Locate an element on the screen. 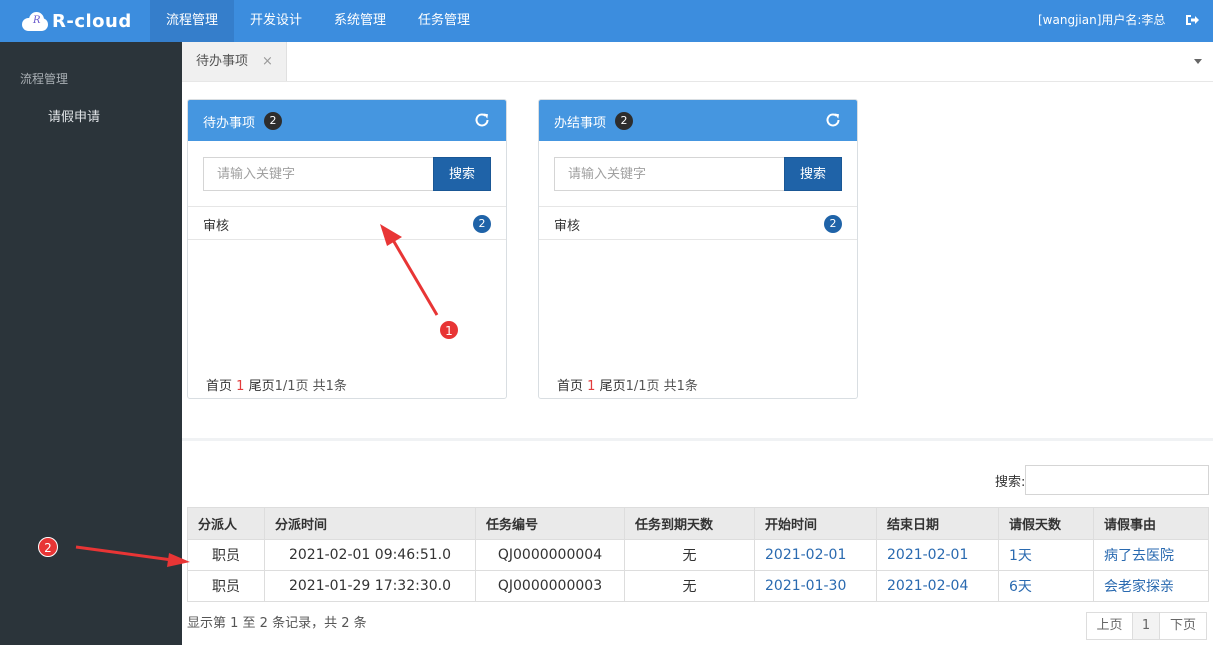  user-info: [wangjian]用户名:李总 is located at coordinates (1101, 21).